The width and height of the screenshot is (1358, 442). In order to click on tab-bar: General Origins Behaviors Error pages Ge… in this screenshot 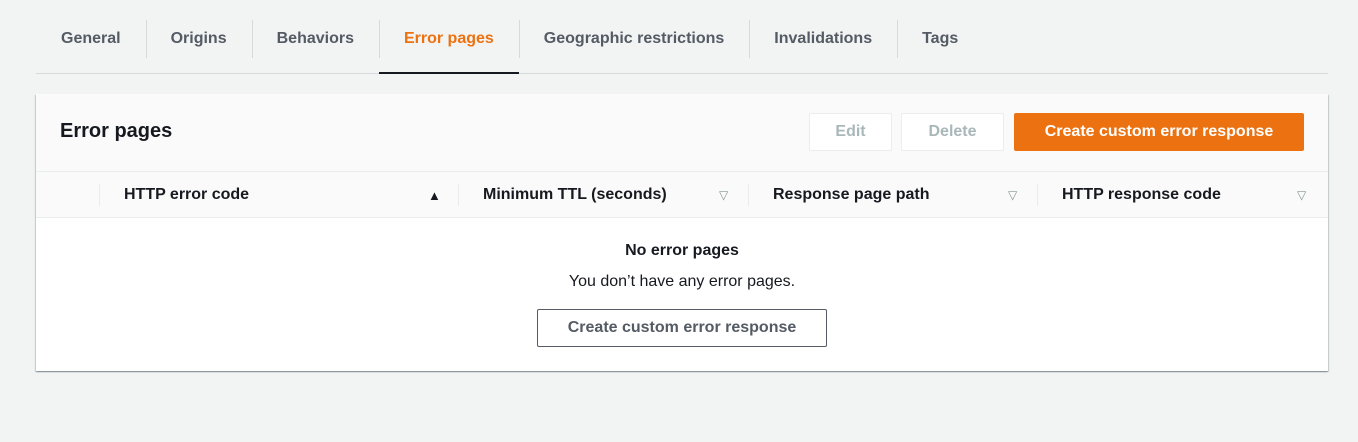, I will do `click(682, 46)`.